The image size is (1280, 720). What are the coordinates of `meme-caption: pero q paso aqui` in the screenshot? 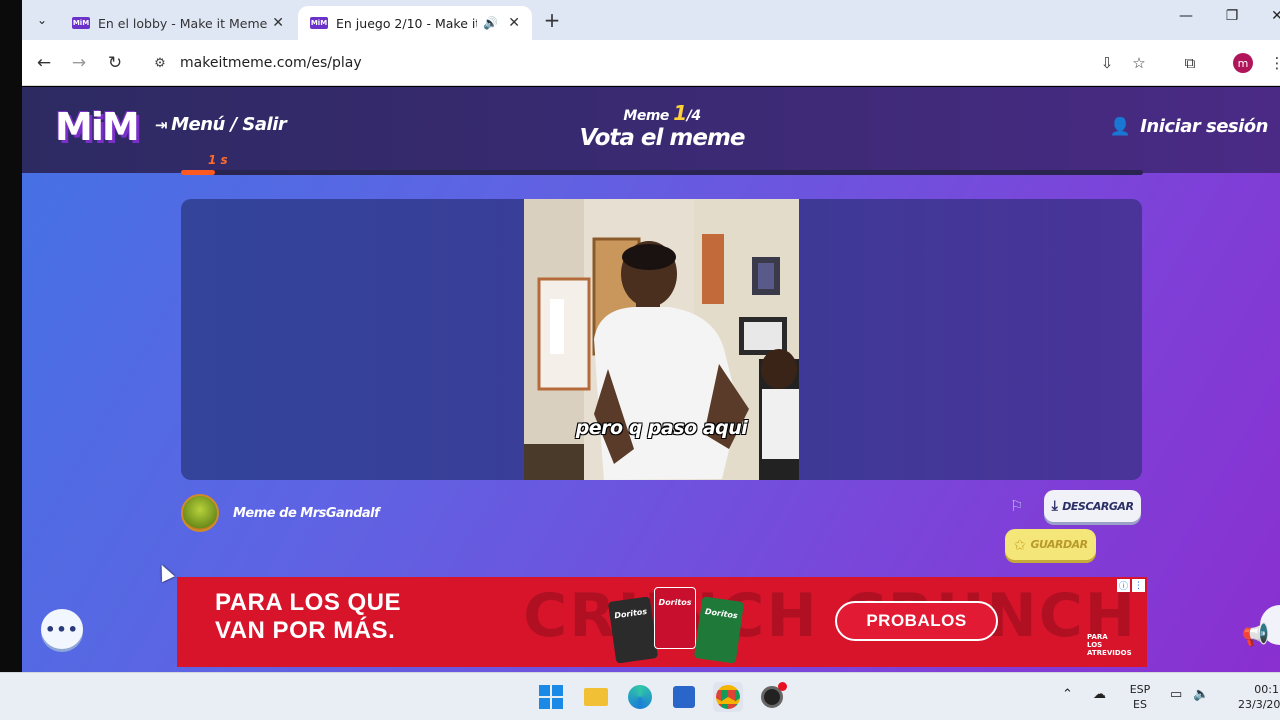 It's located at (661, 428).